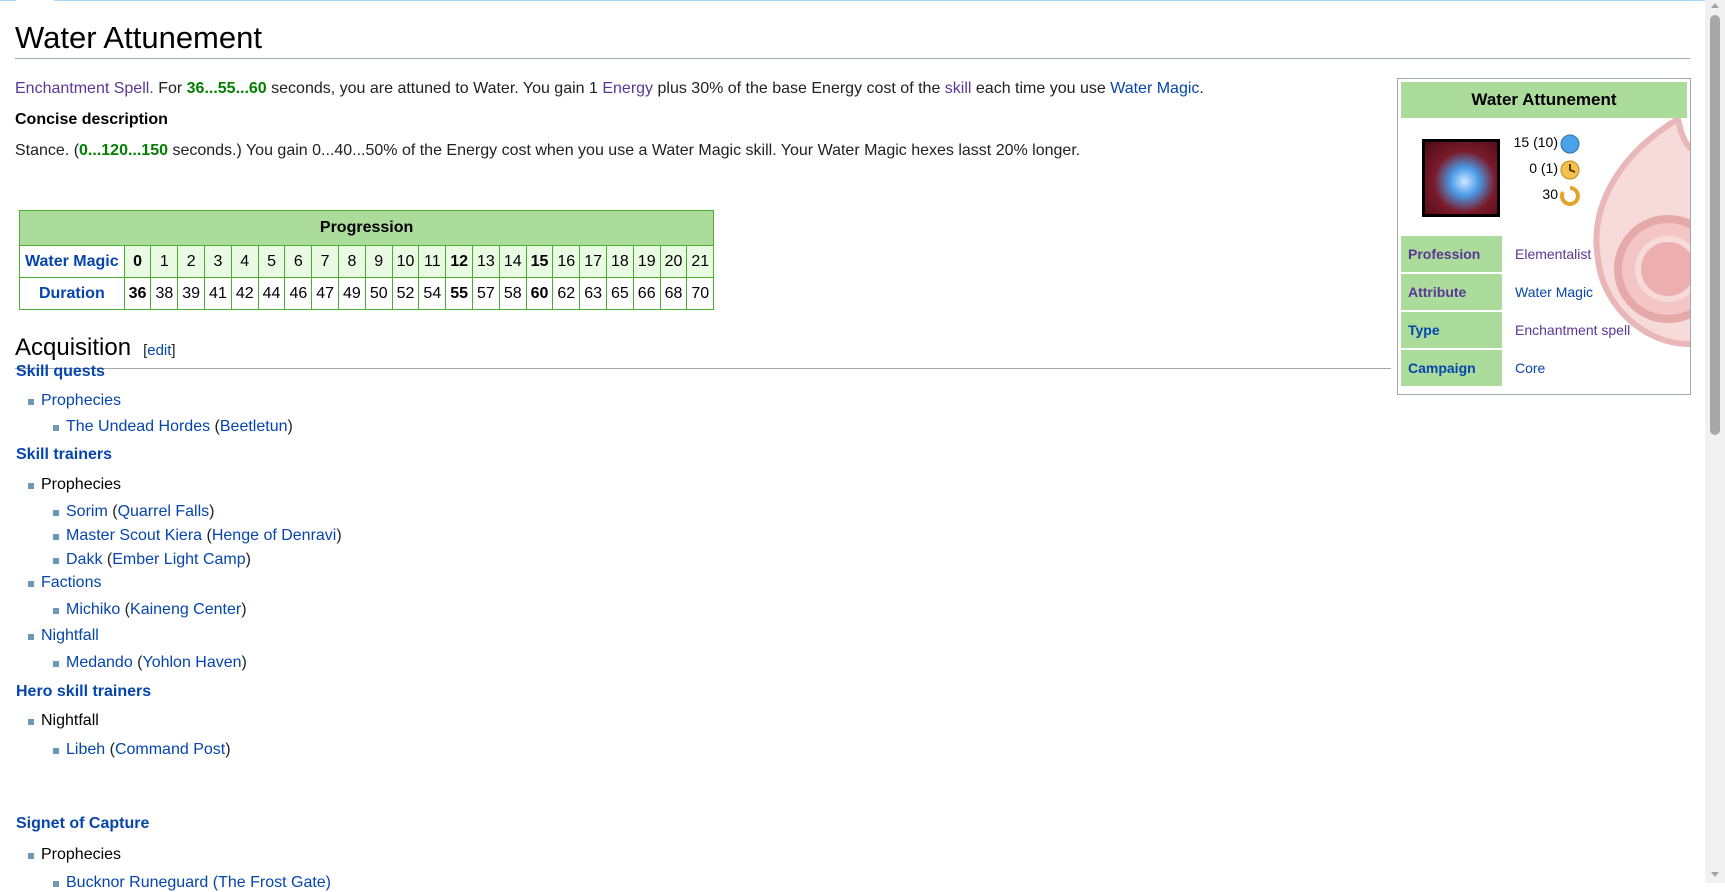 Image resolution: width=1725 pixels, height=892 pixels. Describe the element at coordinates (566, 261) in the screenshot. I see `level-cell: 16` at that location.